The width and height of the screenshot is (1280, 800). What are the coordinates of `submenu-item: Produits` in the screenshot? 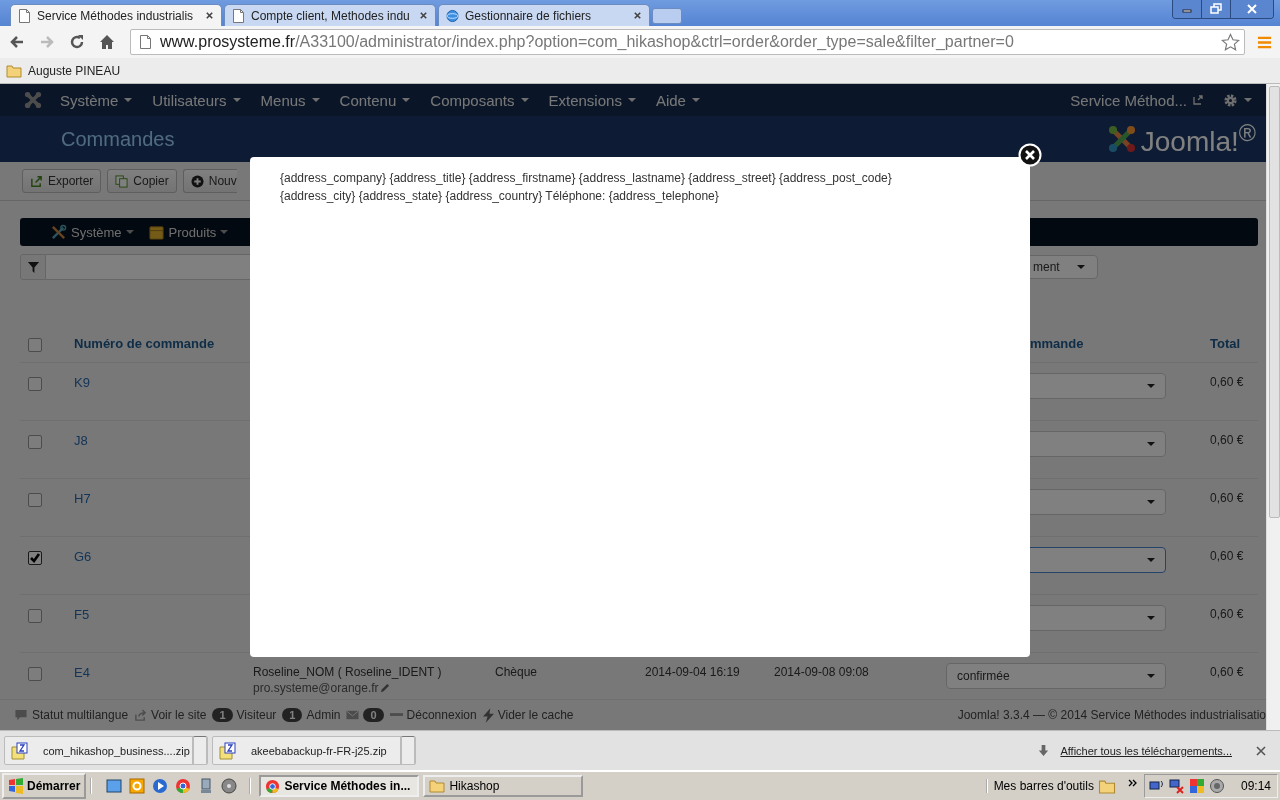 It's located at (188, 232).